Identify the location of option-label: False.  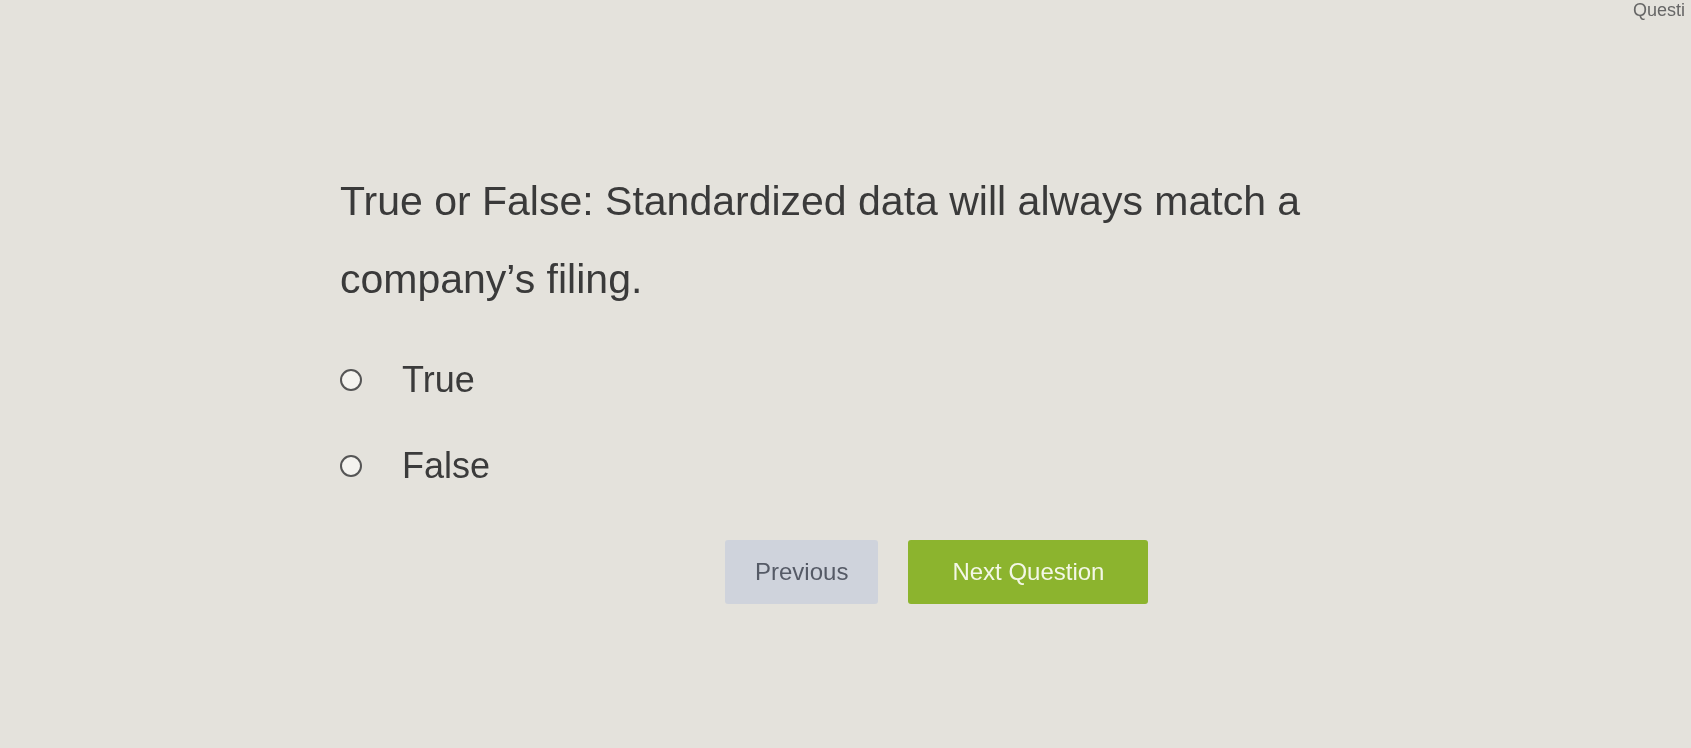
(446, 466).